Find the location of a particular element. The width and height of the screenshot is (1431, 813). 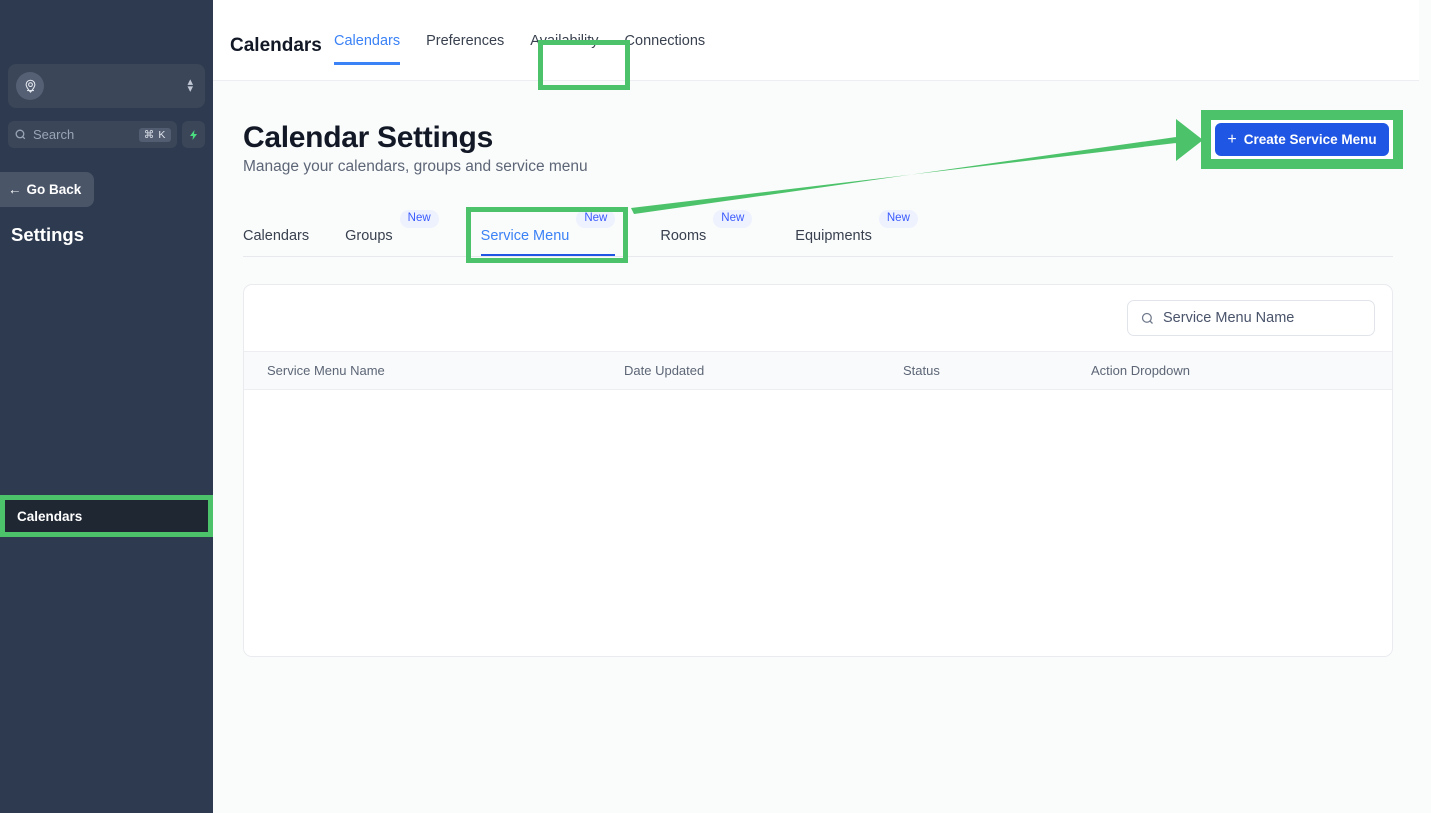

quick-action-spark-icon is located at coordinates (193, 134).